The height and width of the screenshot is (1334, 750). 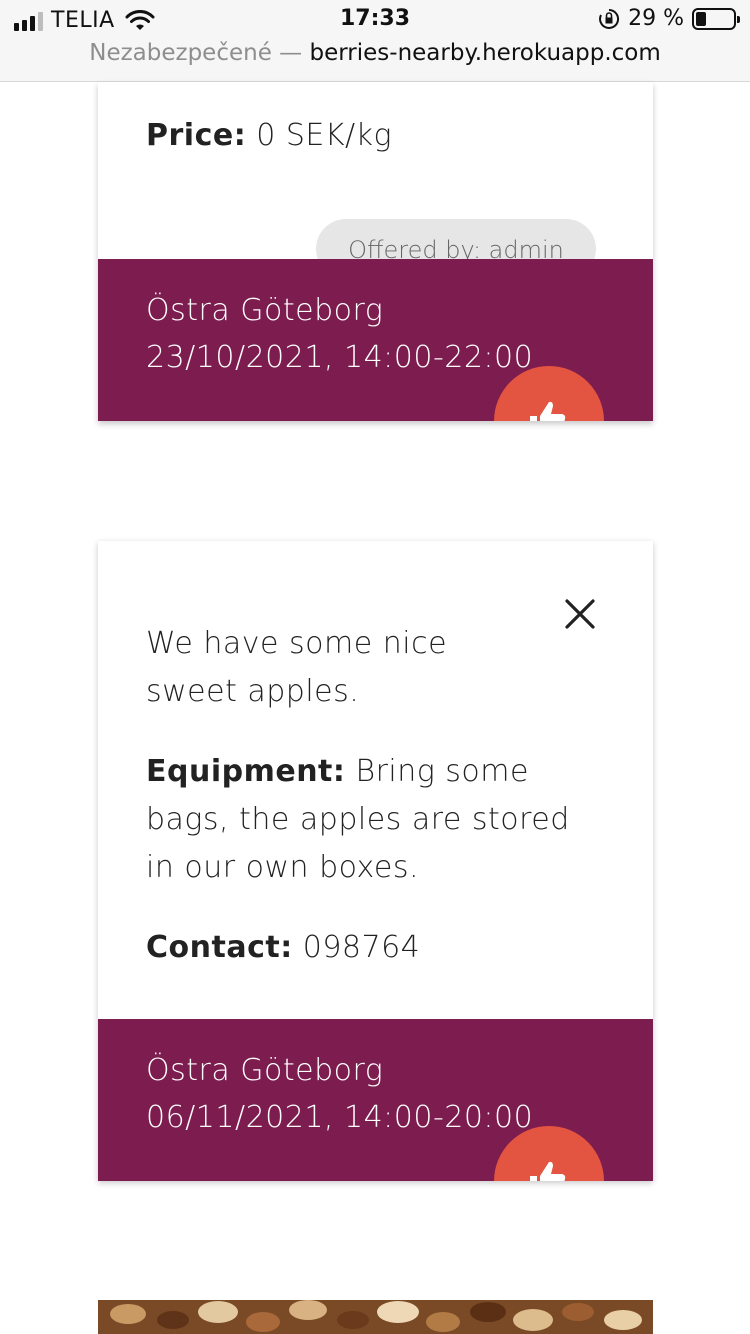 I want to click on url-host: berries-nearby.herokuapp.com, so click(x=485, y=53).